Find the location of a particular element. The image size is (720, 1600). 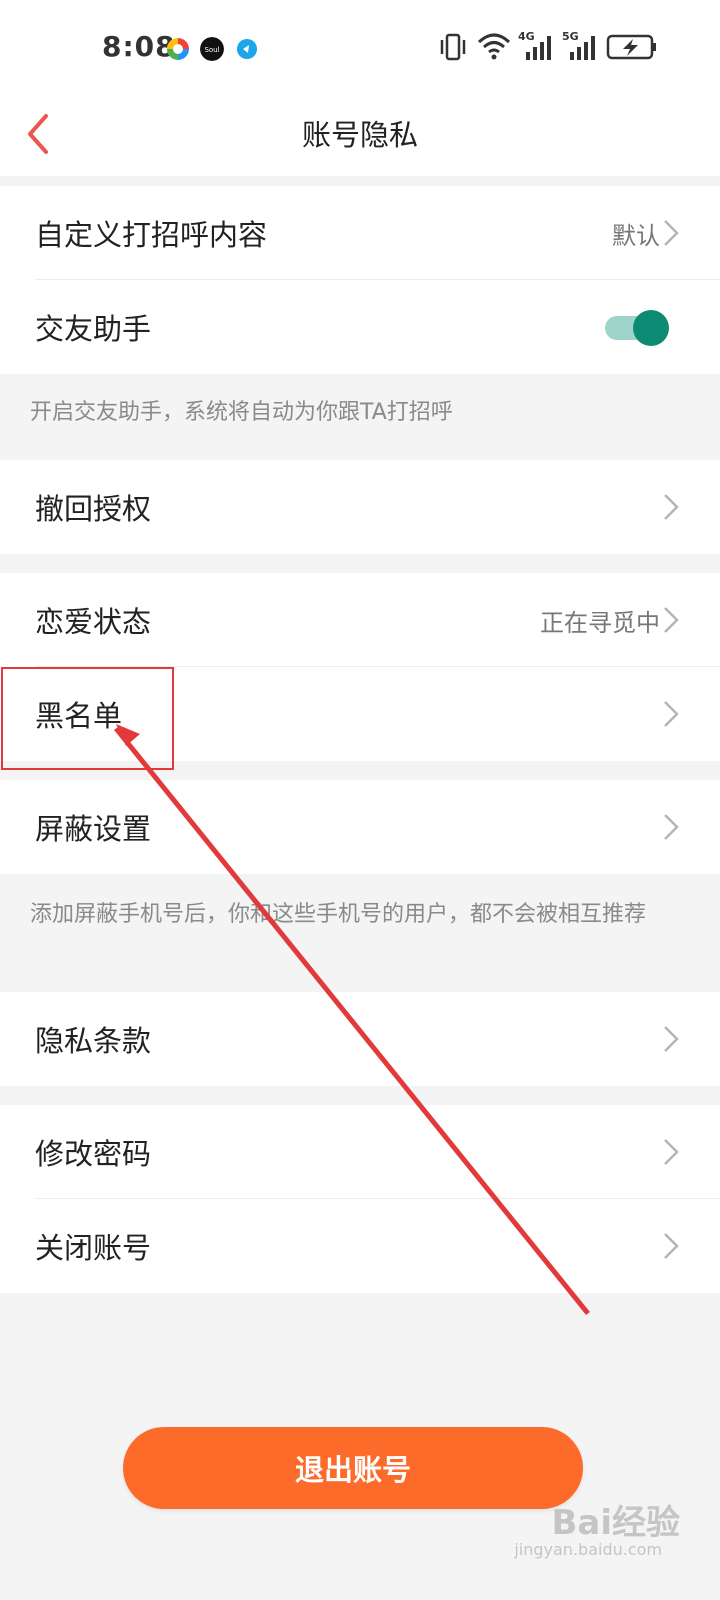

row-label: 关闭账号 is located at coordinates (93, 1248).